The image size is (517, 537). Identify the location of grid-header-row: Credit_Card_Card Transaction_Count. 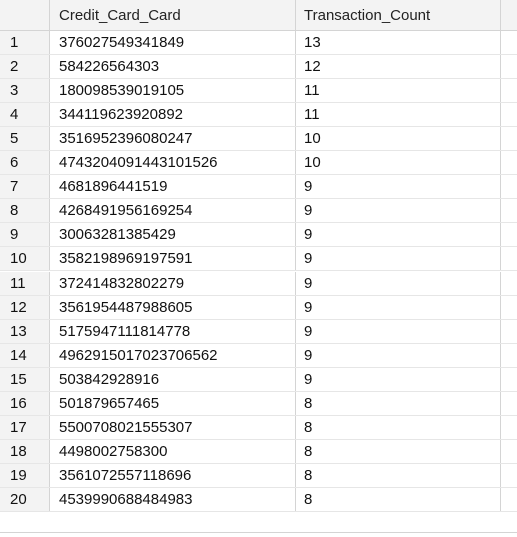
(258, 15).